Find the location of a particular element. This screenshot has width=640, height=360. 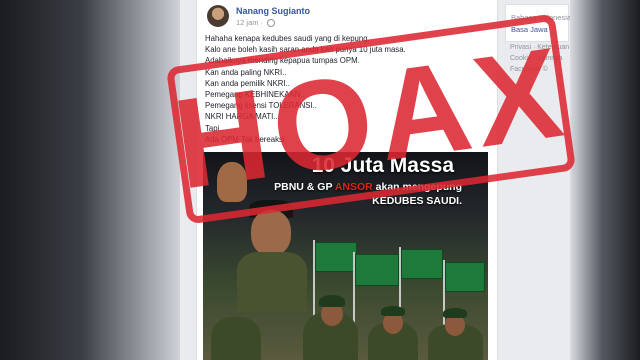

post-meta: 12 jam · is located at coordinates (256, 23).